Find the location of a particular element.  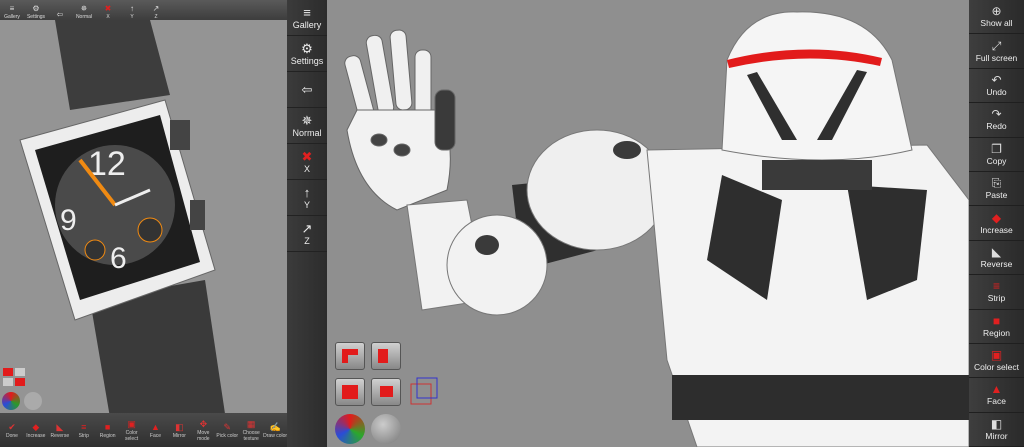

undo-button: ↶ Undo is located at coordinates (996, 86).